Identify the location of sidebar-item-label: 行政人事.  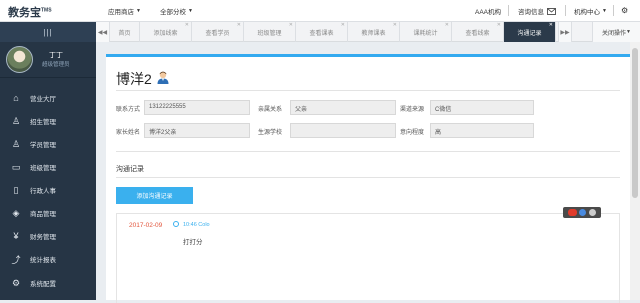
(43, 191).